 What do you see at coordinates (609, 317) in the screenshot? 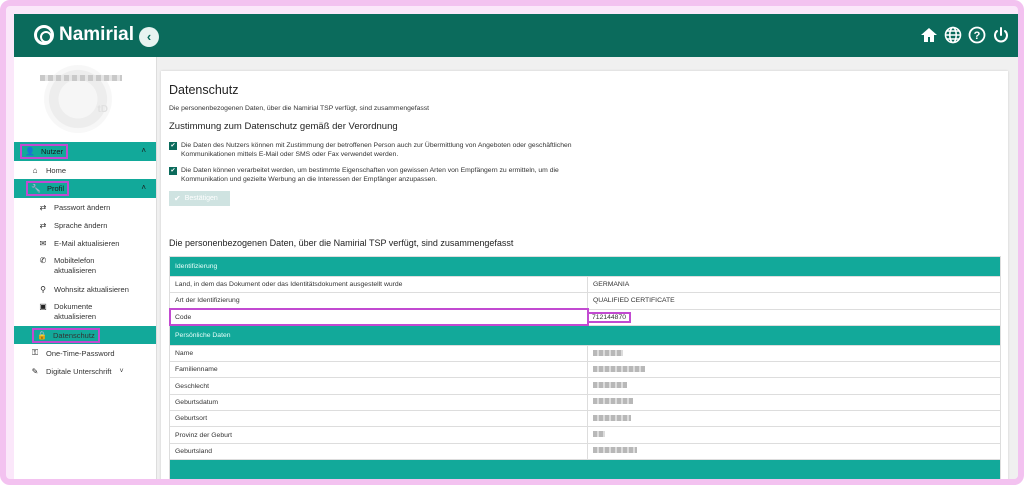
I see `code-value: 712144870` at bounding box center [609, 317].